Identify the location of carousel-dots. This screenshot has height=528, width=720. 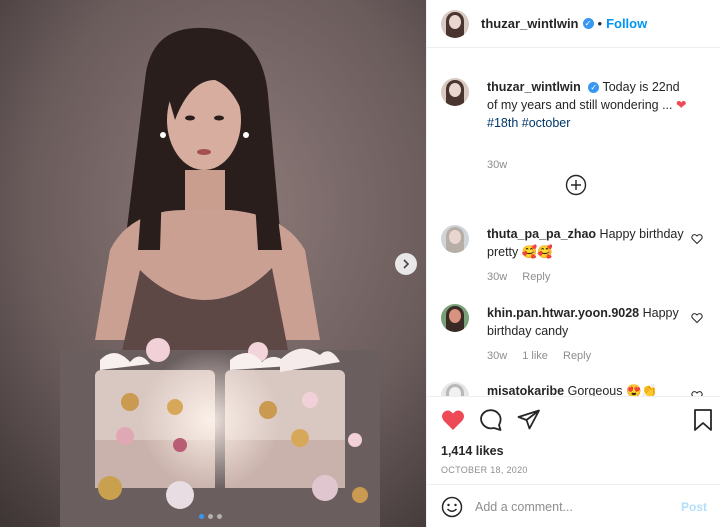
(210, 516).